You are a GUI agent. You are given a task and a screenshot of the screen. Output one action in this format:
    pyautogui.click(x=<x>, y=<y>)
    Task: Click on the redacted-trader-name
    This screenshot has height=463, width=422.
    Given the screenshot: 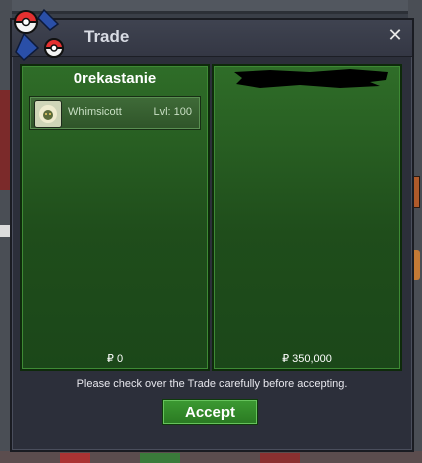 What is the action you would take?
    pyautogui.click(x=311, y=78)
    